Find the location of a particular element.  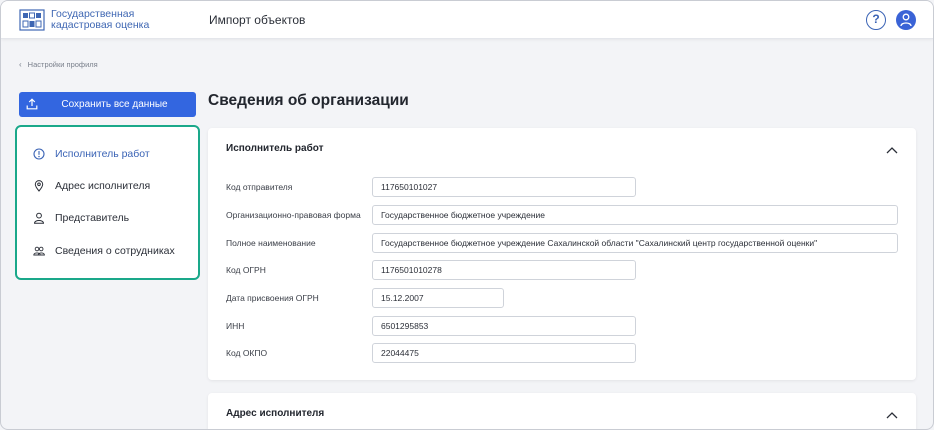

field-label-ogrn-date: Дата присвоения ОГРН is located at coordinates (272, 298).